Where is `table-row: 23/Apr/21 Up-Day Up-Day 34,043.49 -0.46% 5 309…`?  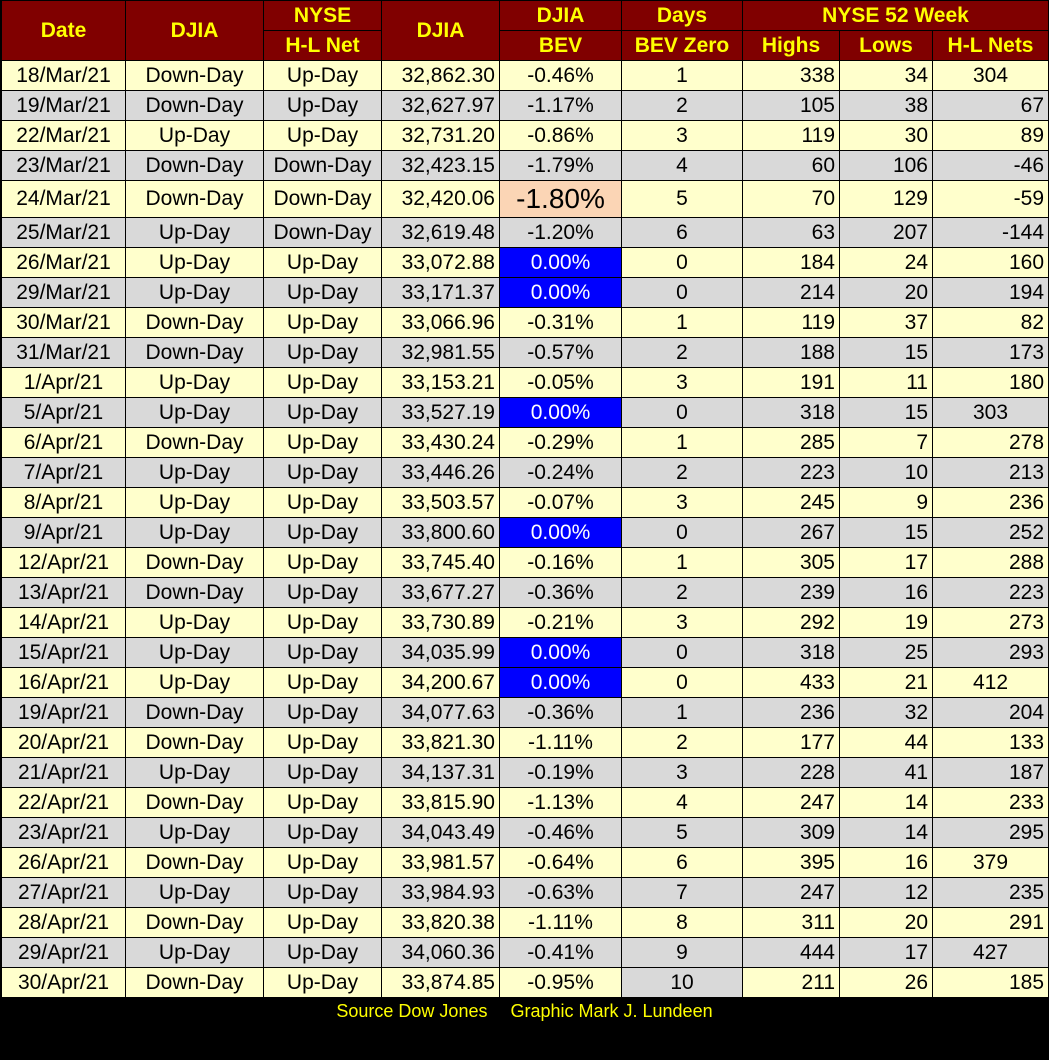 table-row: 23/Apr/21 Up-Day Up-Day 34,043.49 -0.46% 5 309… is located at coordinates (525, 832).